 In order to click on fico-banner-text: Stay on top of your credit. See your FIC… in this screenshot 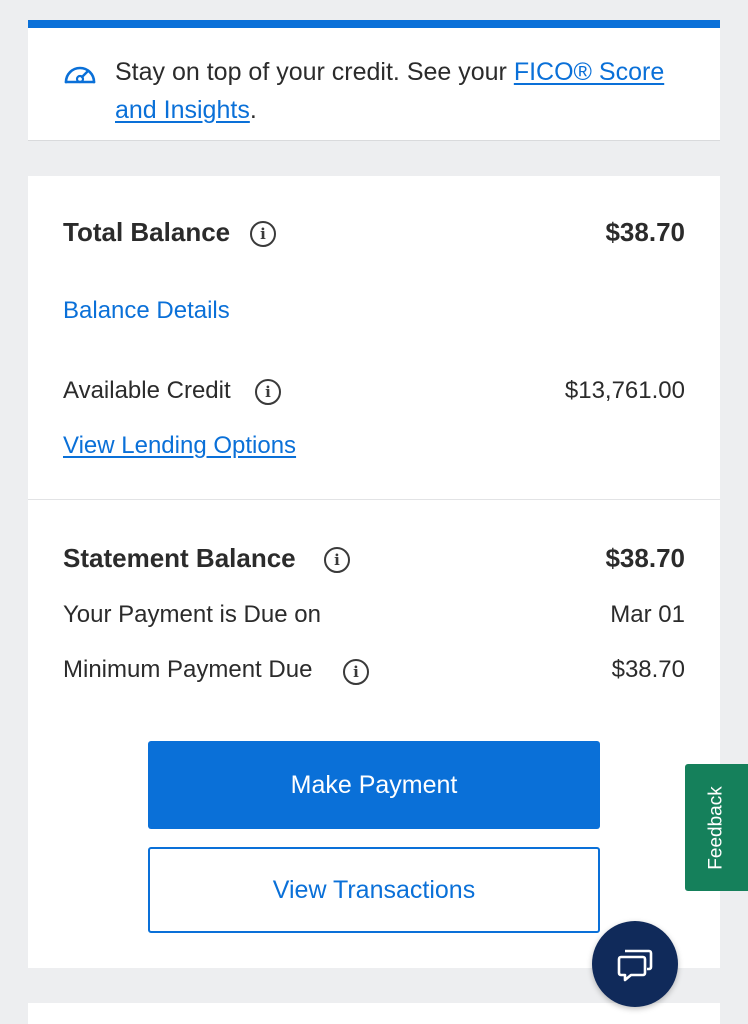, I will do `click(390, 91)`.